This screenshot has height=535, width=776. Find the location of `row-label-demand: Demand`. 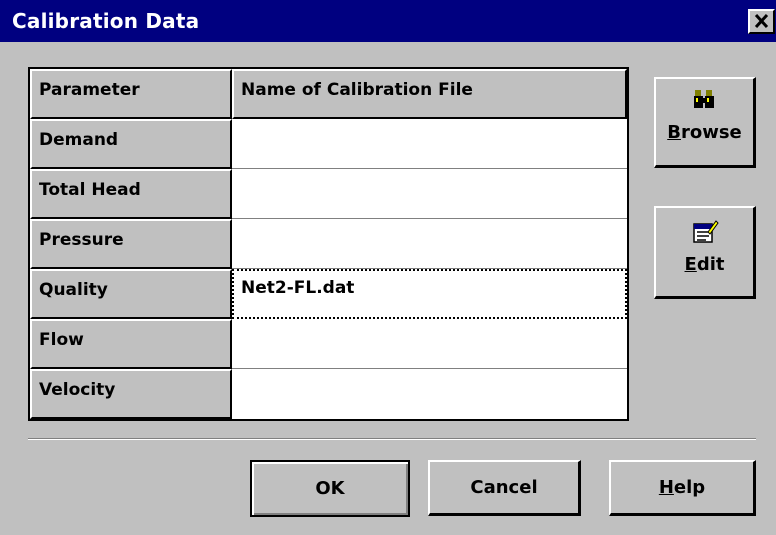

row-label-demand: Demand is located at coordinates (131, 144).